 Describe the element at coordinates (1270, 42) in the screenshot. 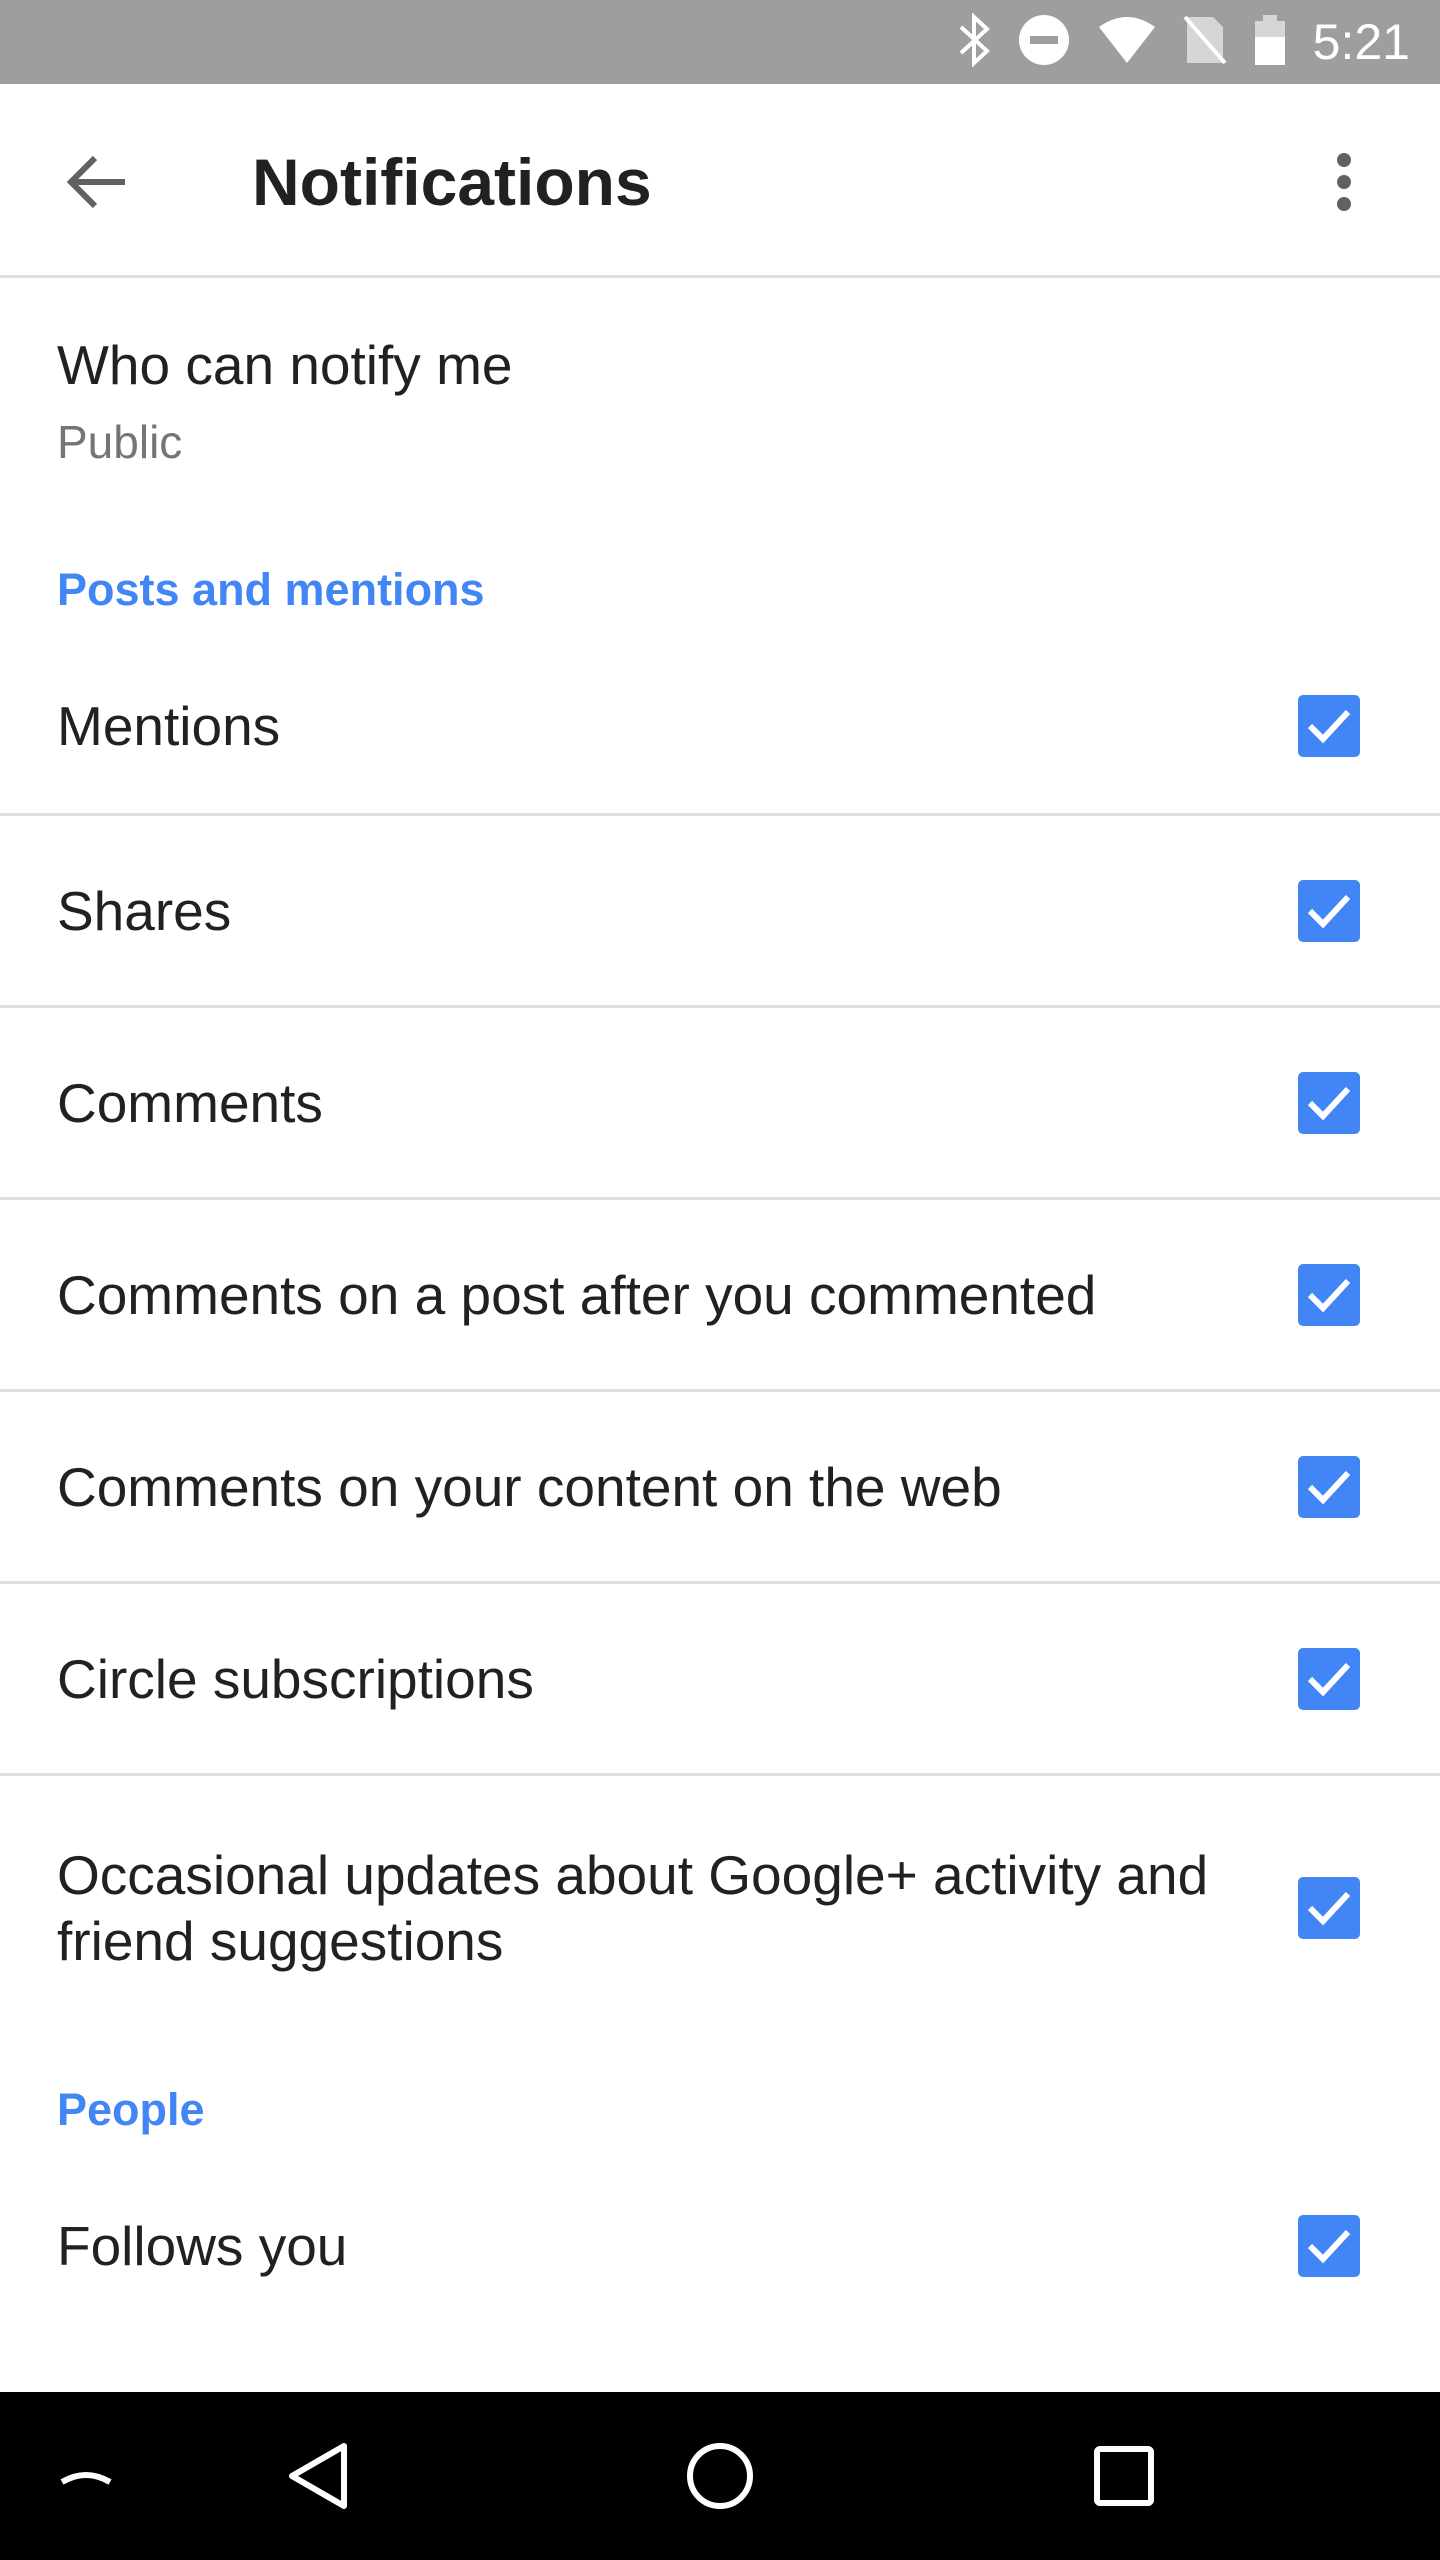

I see `battery-icon` at that location.